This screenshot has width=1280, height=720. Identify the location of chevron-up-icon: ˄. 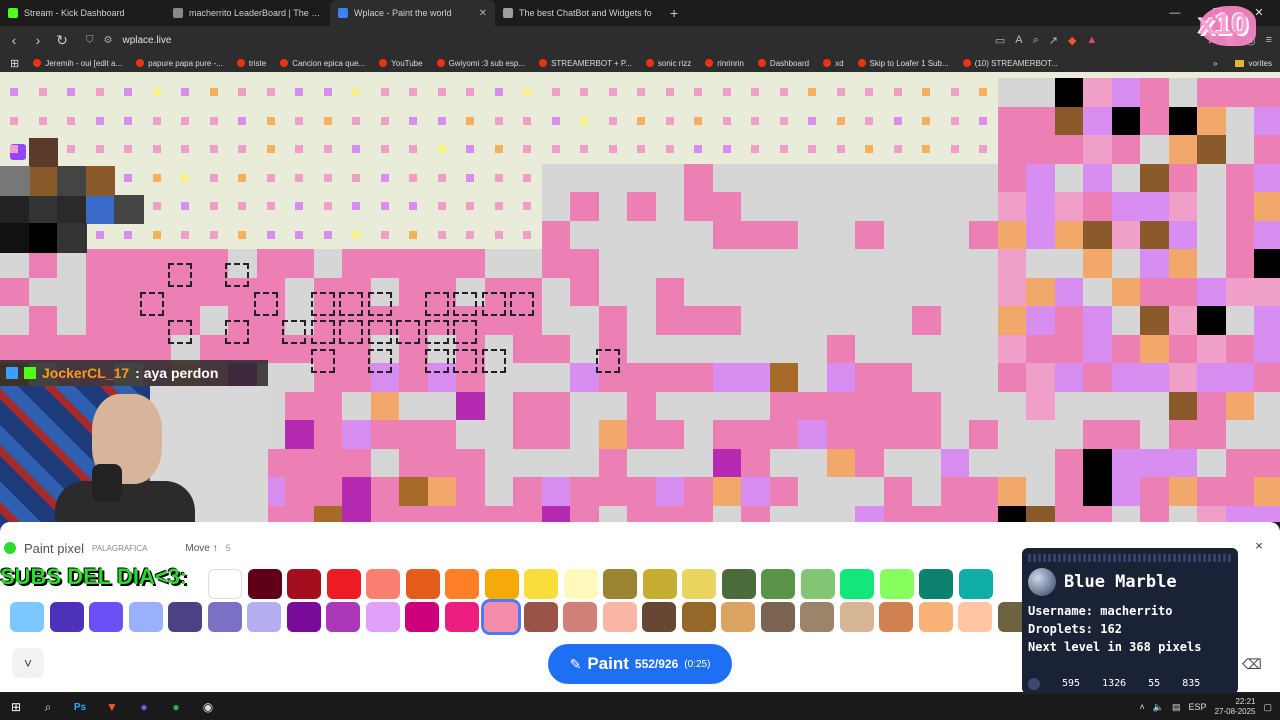
(1142, 707).